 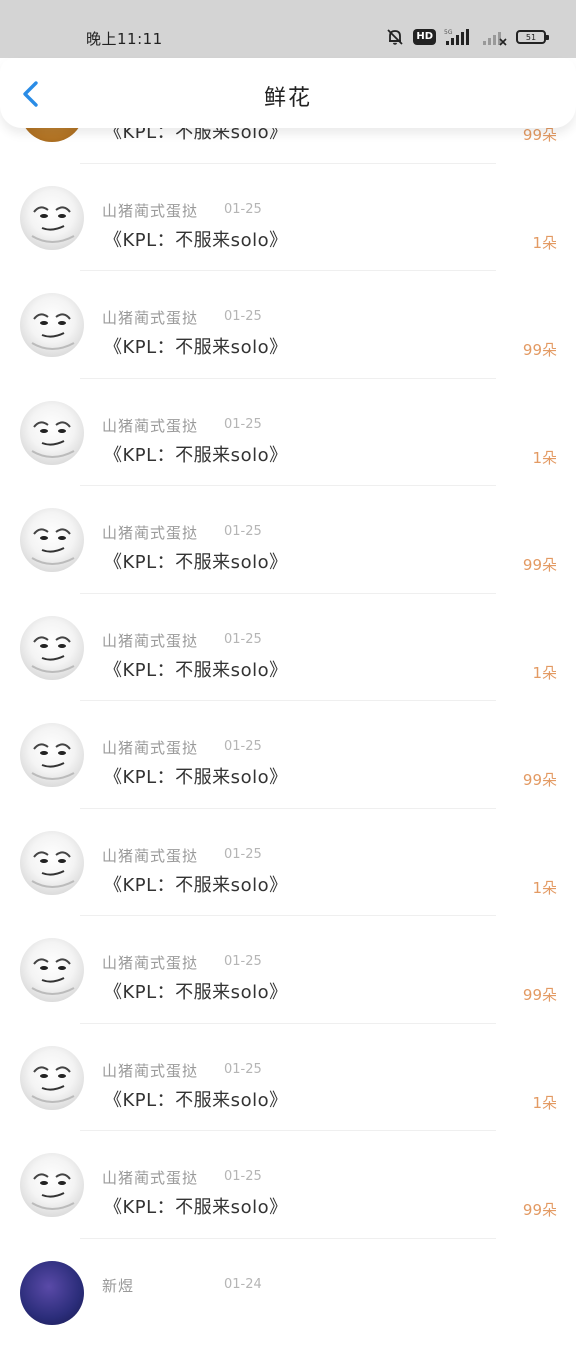 I want to click on battery-level: 51, so click(x=531, y=37).